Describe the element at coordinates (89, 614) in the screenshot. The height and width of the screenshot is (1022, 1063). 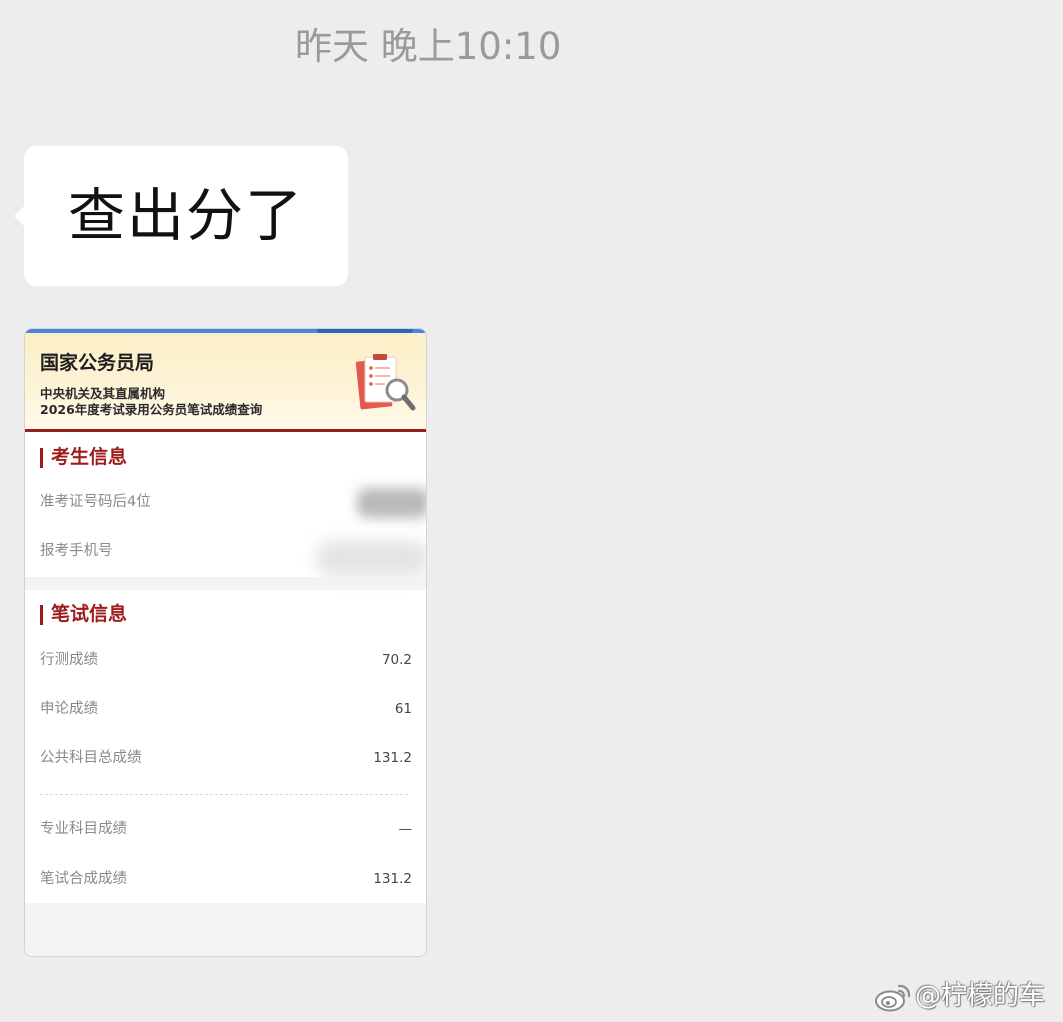
I see `section-heading-exam: 笔试信息` at that location.